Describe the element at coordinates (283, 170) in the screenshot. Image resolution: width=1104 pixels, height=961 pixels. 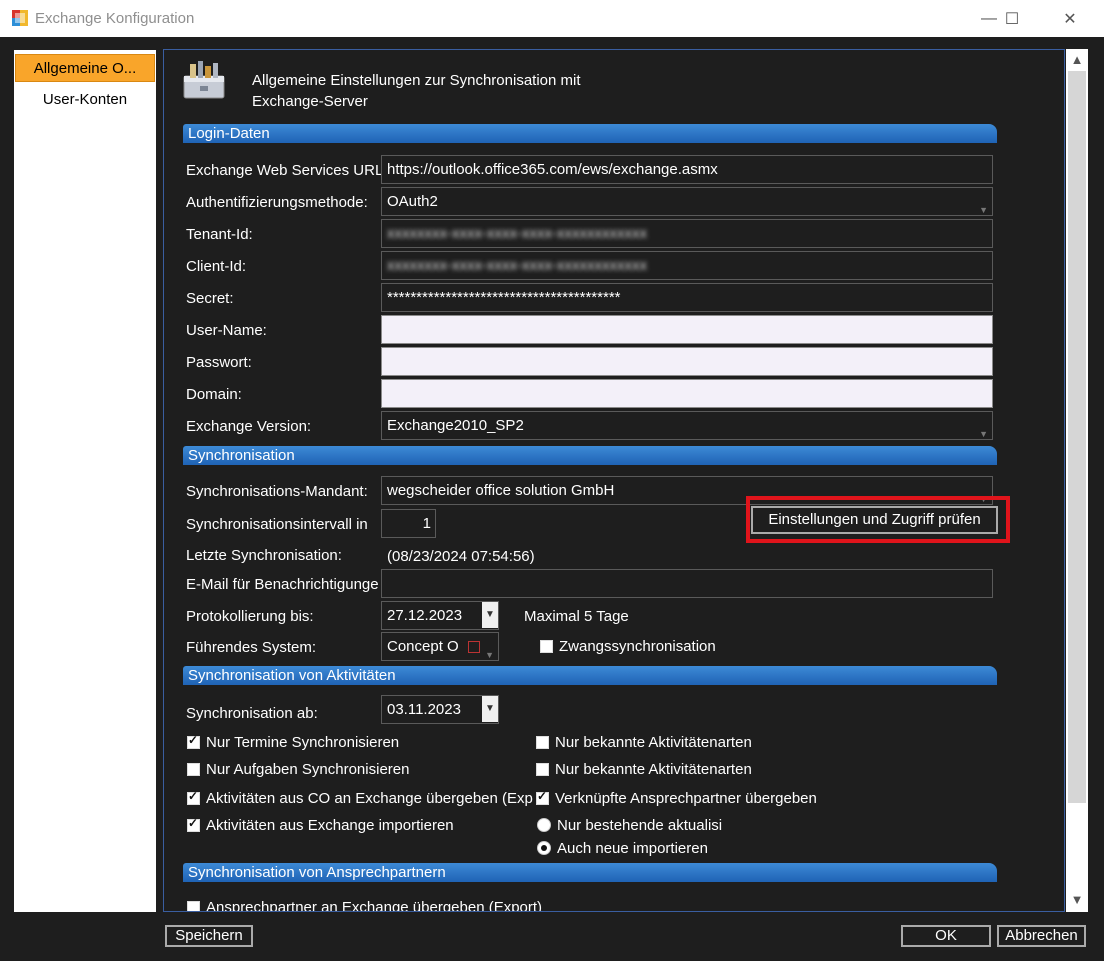
I see `ews-url-label: Exchange Web Services URL` at that location.